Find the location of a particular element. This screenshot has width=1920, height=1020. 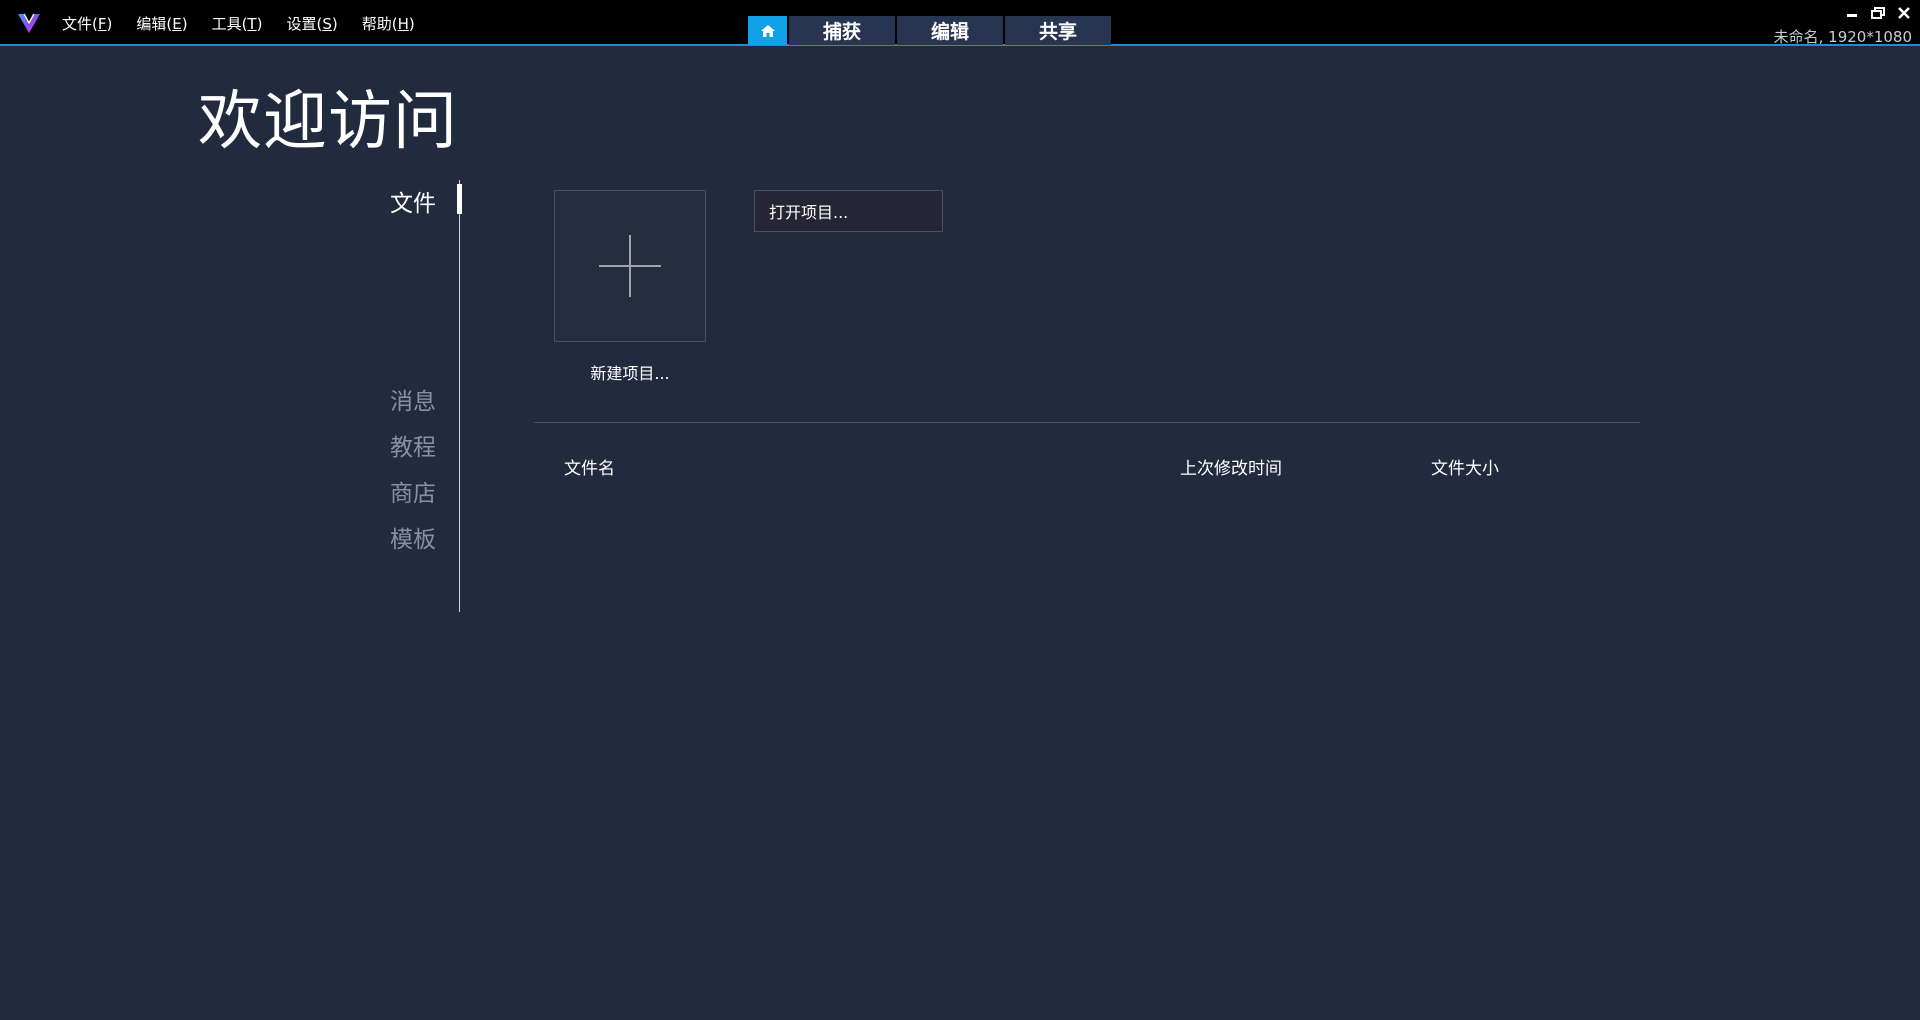

tab-capture: 捕获 is located at coordinates (842, 30).